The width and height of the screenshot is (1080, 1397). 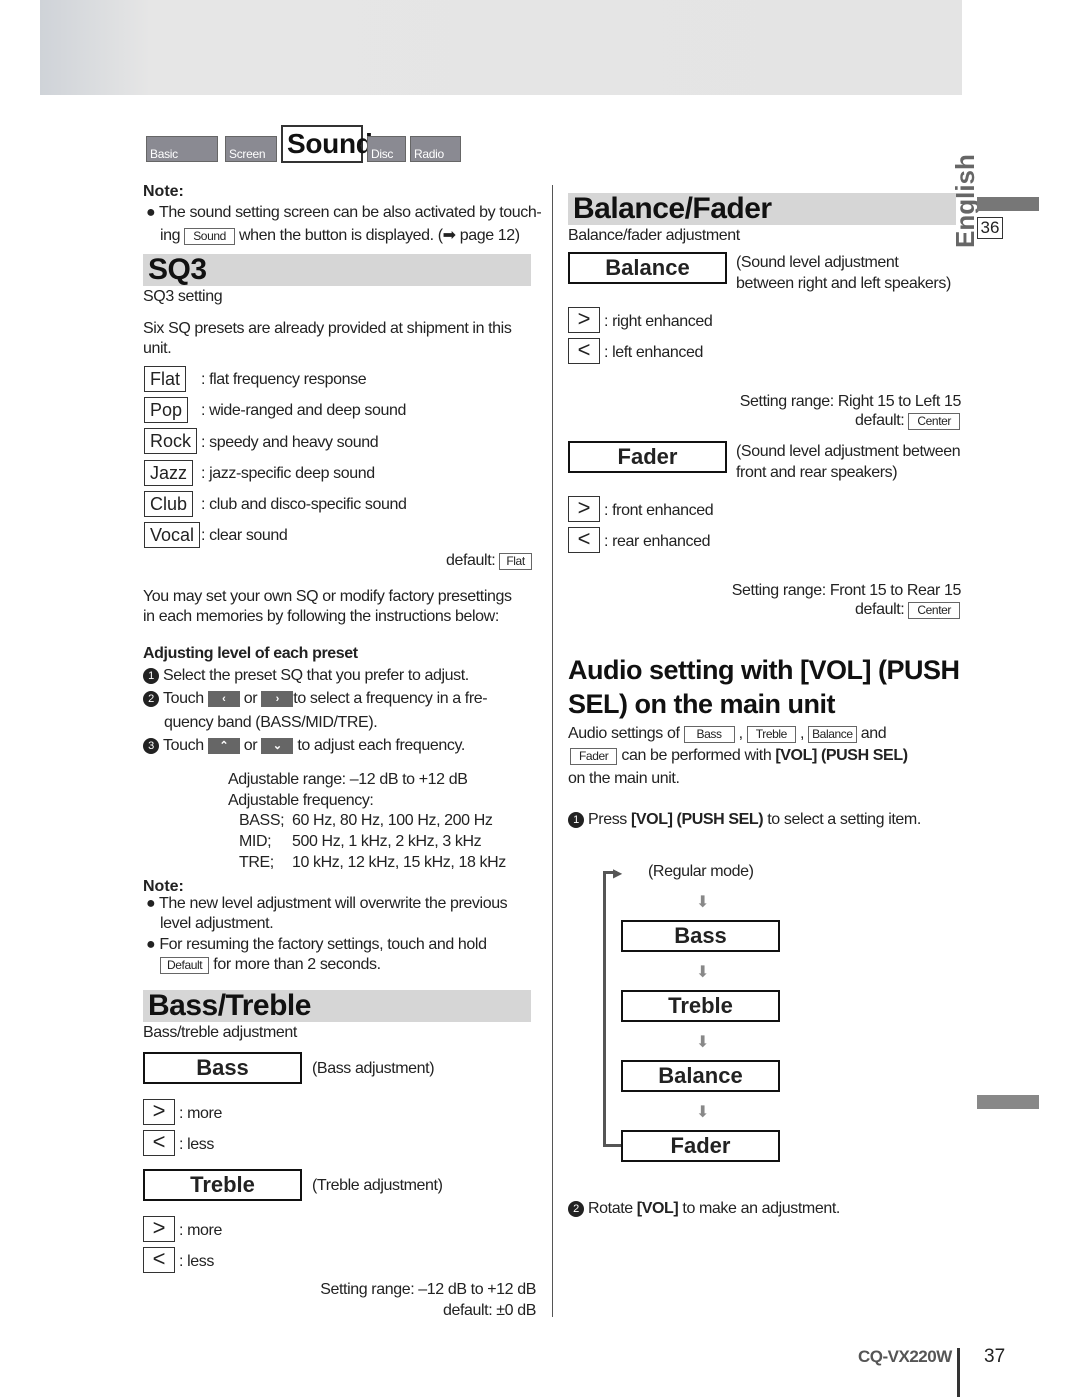 What do you see at coordinates (223, 745) in the screenshot?
I see `up-arrow-icon: ⌃` at bounding box center [223, 745].